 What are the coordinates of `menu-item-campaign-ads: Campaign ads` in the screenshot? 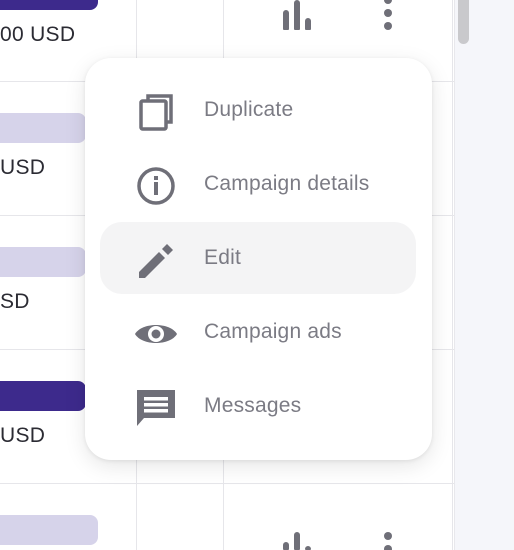 It's located at (258, 332).